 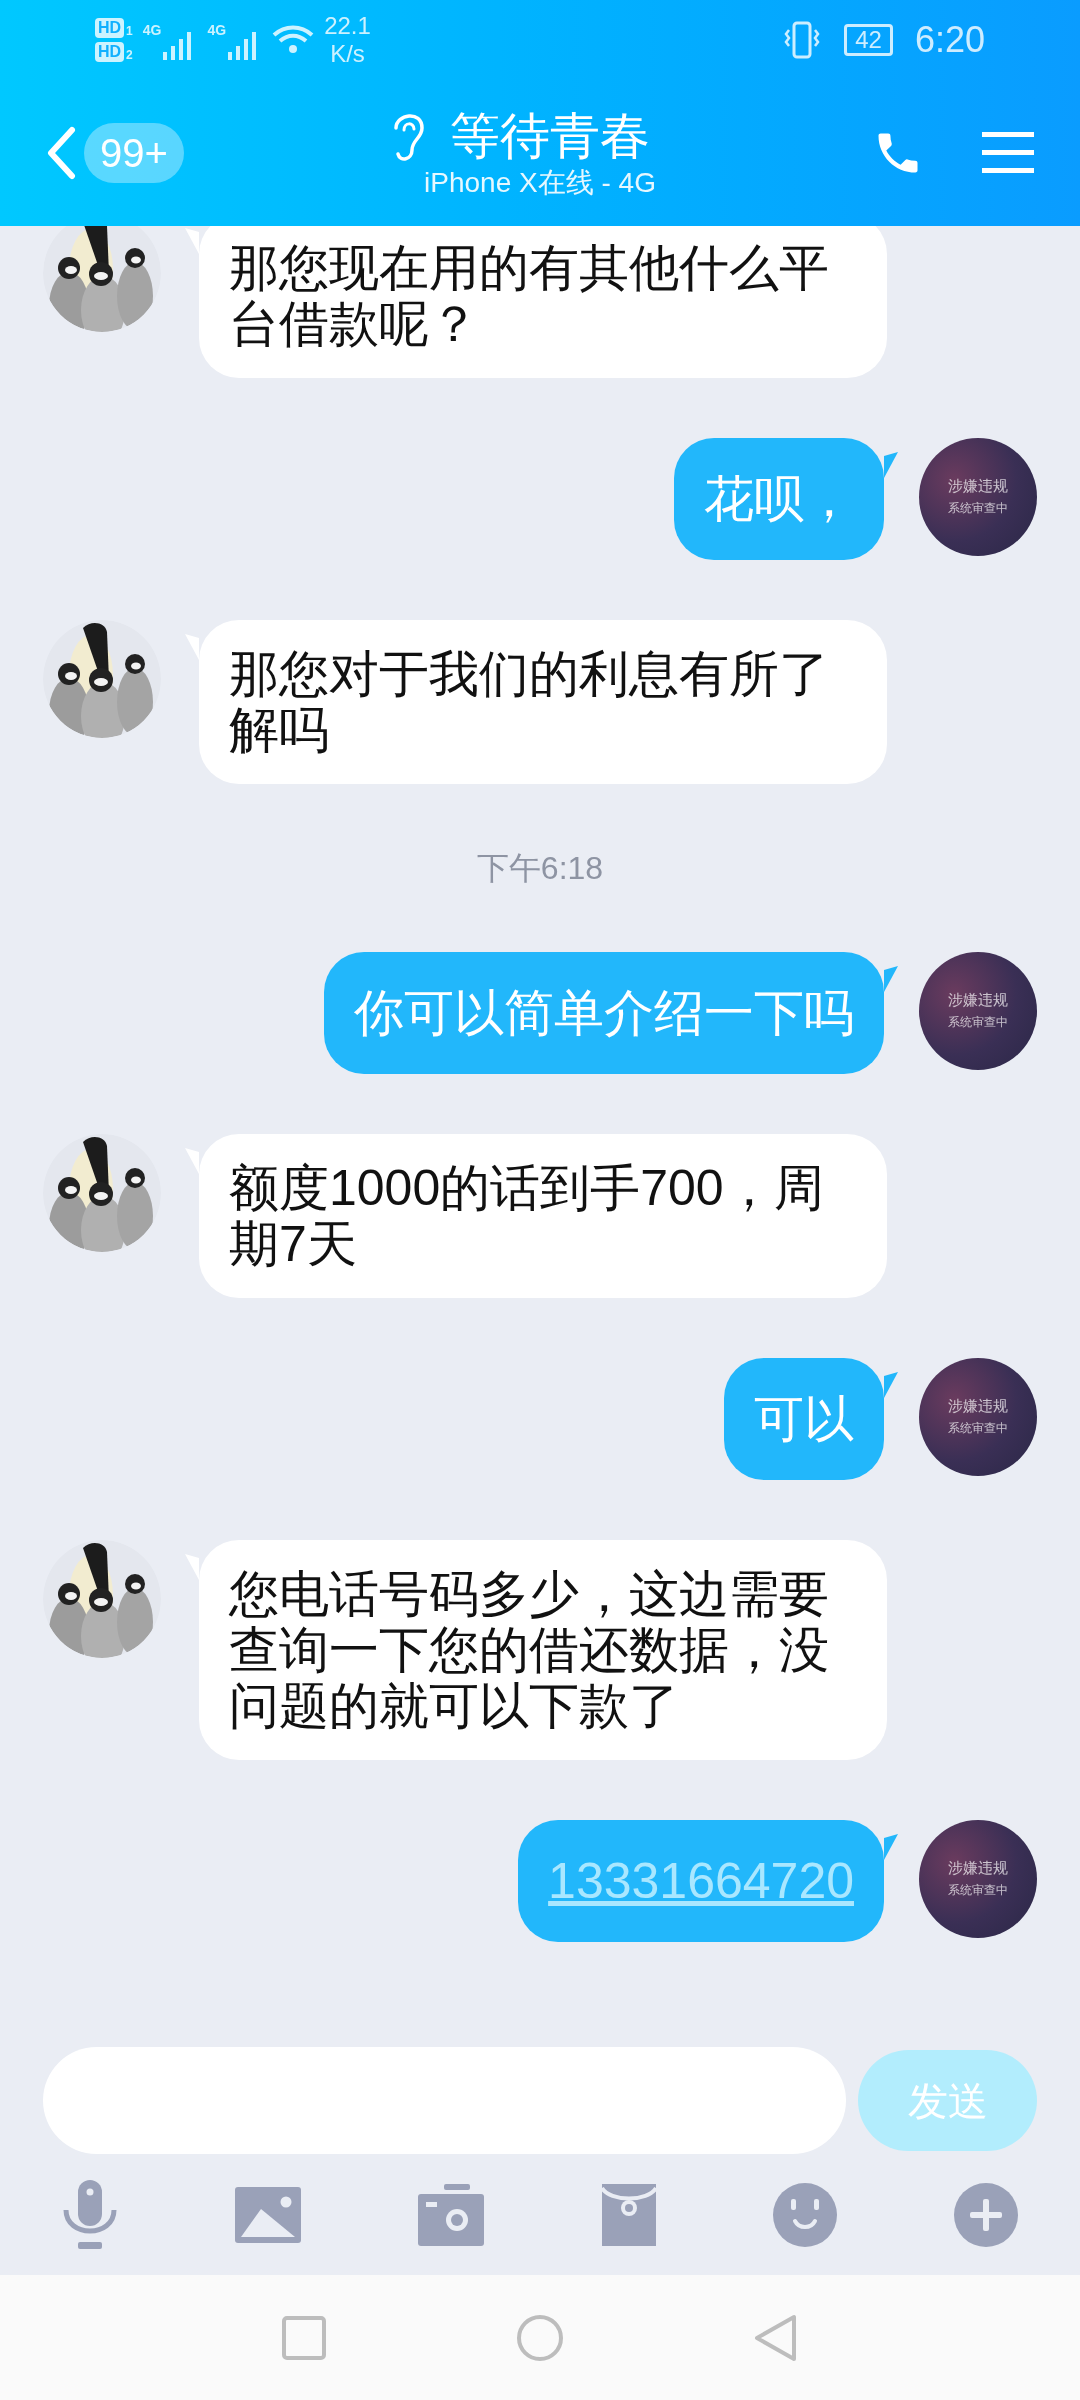 I want to click on microphone-icon, so click(x=90, y=2214).